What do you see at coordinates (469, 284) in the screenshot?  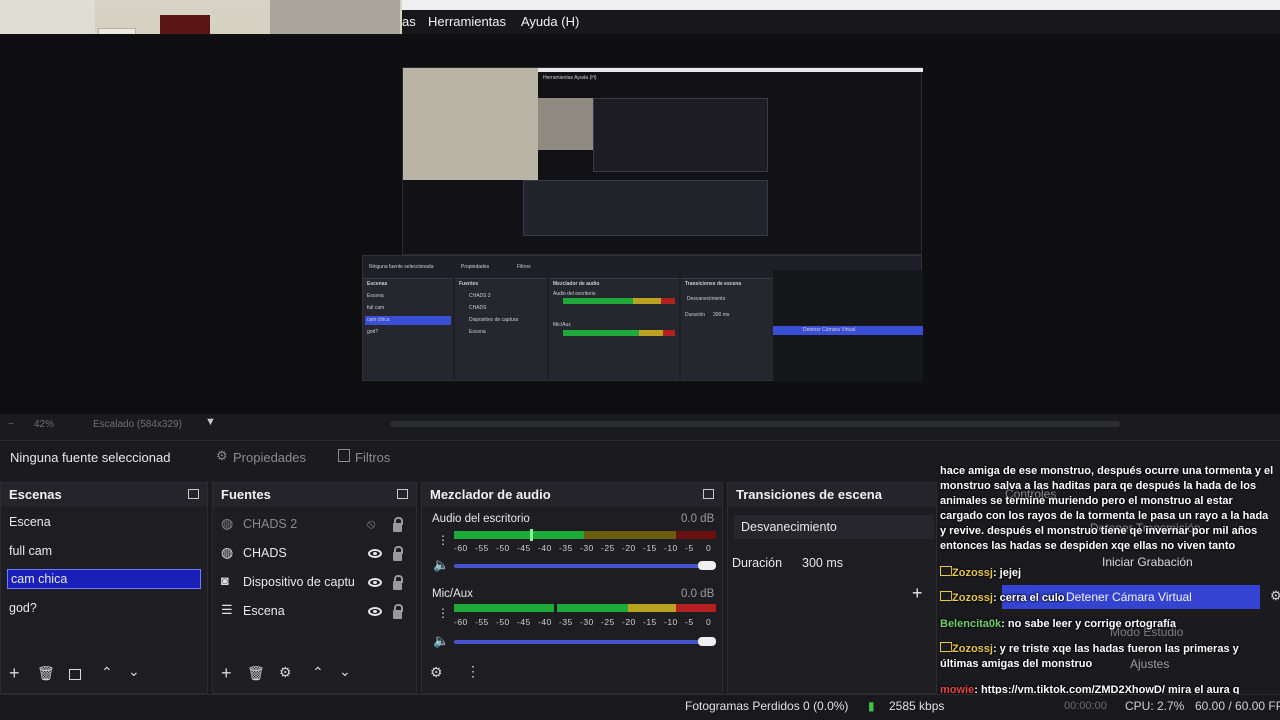 I see `nested-sources-title: Fuentes` at bounding box center [469, 284].